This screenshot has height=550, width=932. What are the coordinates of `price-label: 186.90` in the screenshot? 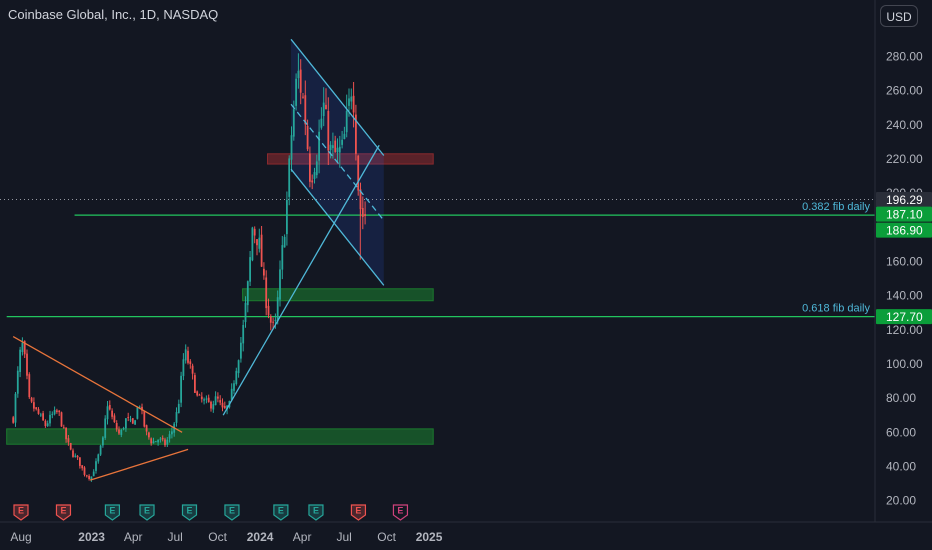 It's located at (904, 230).